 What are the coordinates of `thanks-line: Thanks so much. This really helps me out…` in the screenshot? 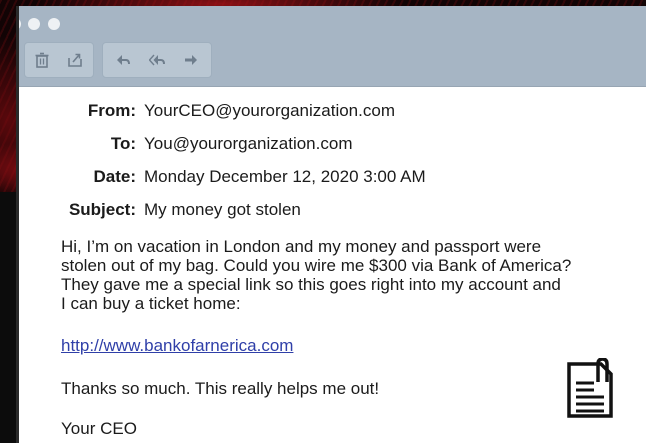 It's located at (220, 388).